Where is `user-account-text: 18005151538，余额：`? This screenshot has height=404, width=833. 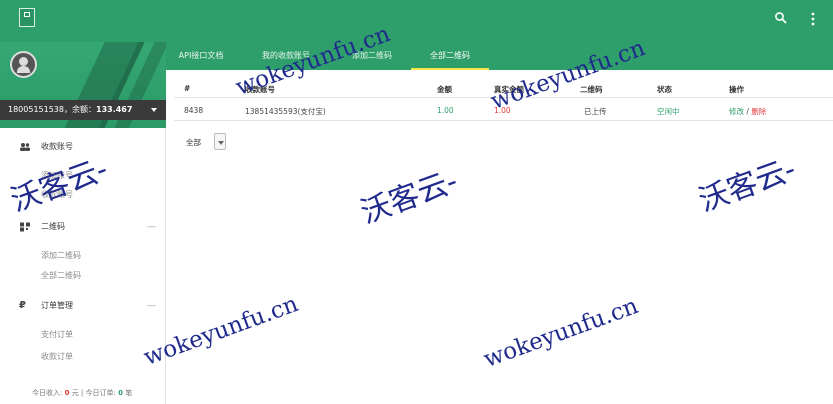 user-account-text: 18005151538，余额： is located at coordinates (52, 109).